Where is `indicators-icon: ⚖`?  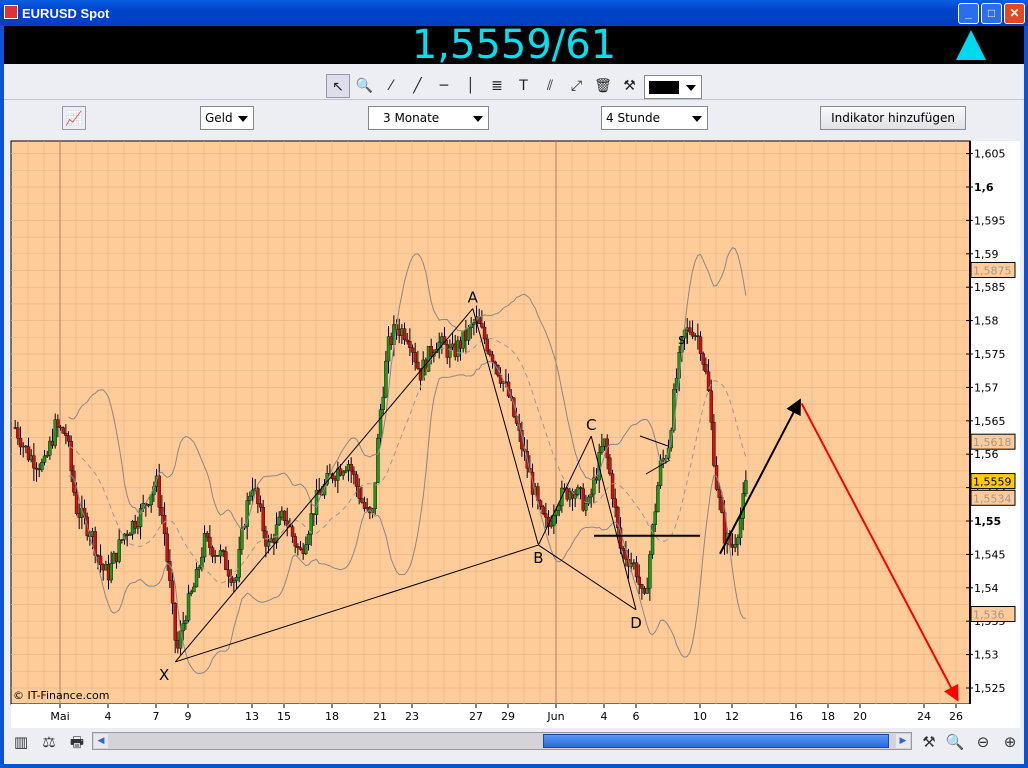 indicators-icon: ⚖ is located at coordinates (49, 742).